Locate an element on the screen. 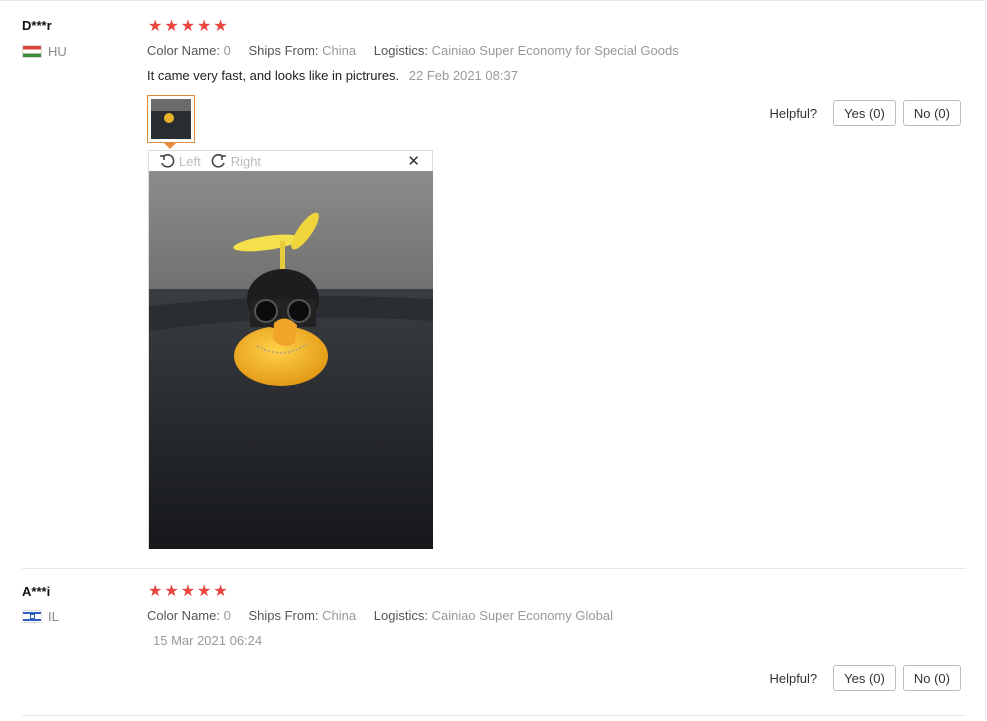 Image resolution: width=987 pixels, height=721 pixels. review-comment: 15 Mar 2021 06:24 is located at coordinates (204, 640).